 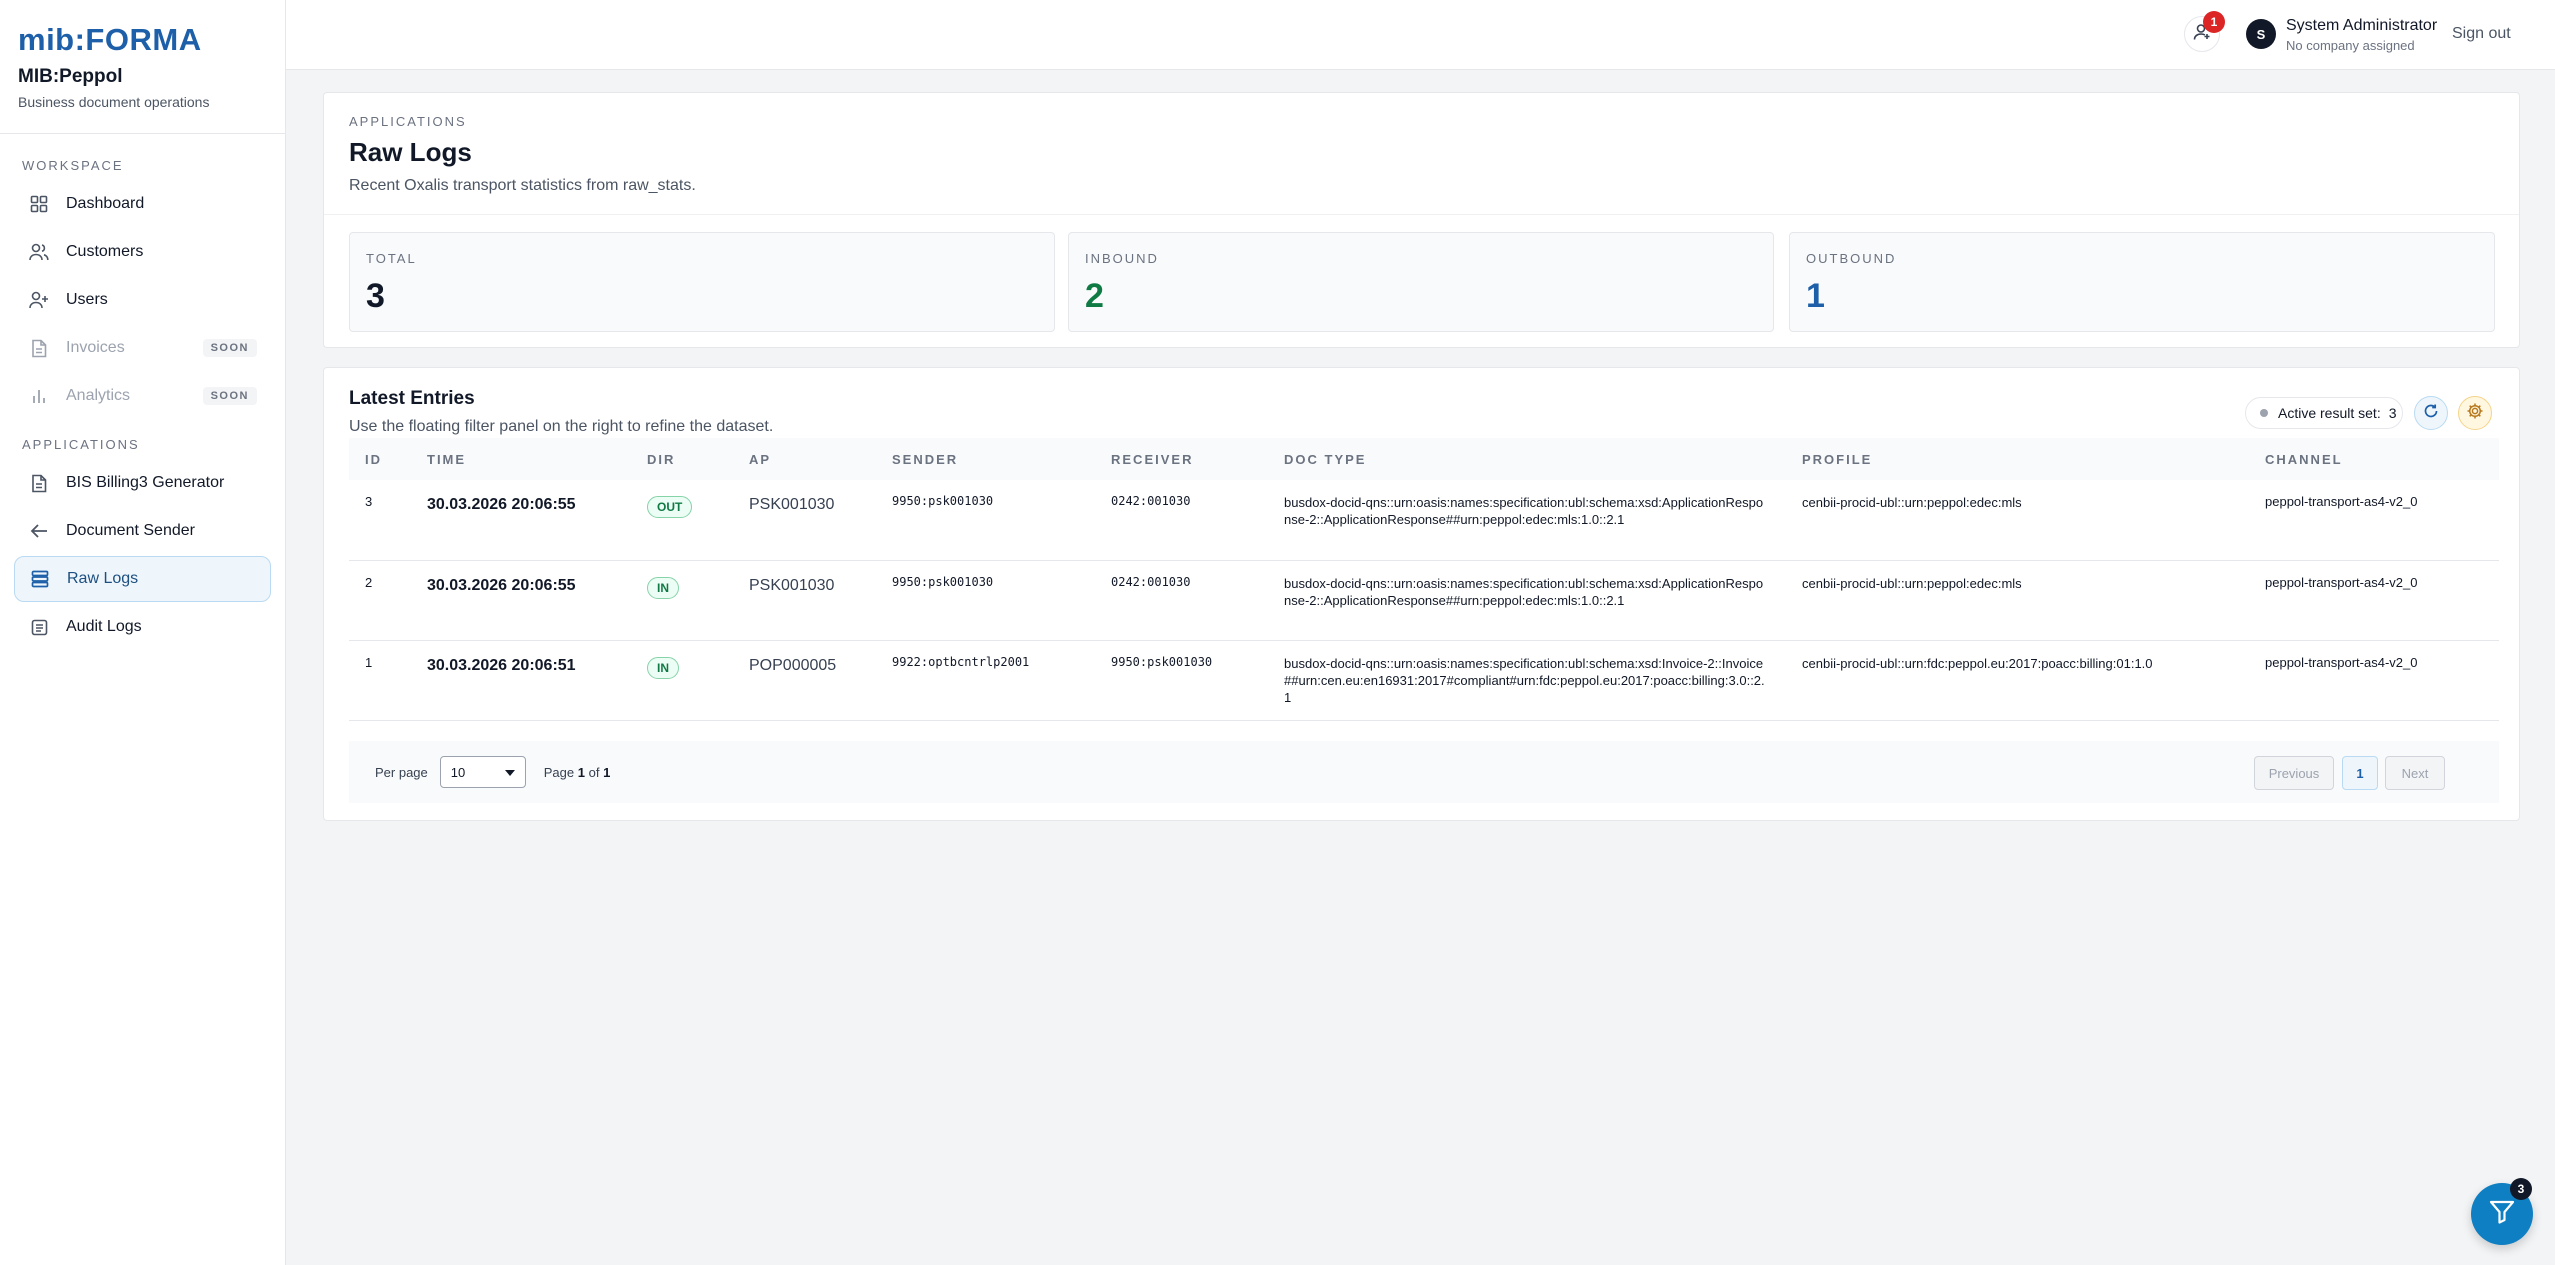 I want to click on database-icon, so click(x=40, y=579).